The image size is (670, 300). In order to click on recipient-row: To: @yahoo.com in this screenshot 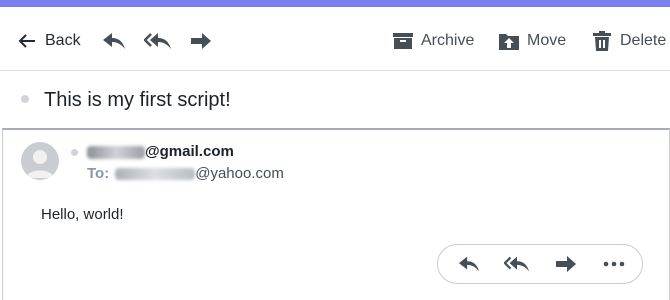, I will do `click(185, 173)`.